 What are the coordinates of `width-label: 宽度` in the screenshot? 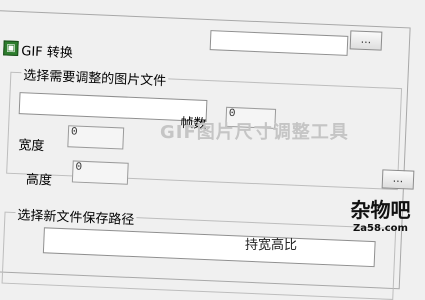 It's located at (31, 146).